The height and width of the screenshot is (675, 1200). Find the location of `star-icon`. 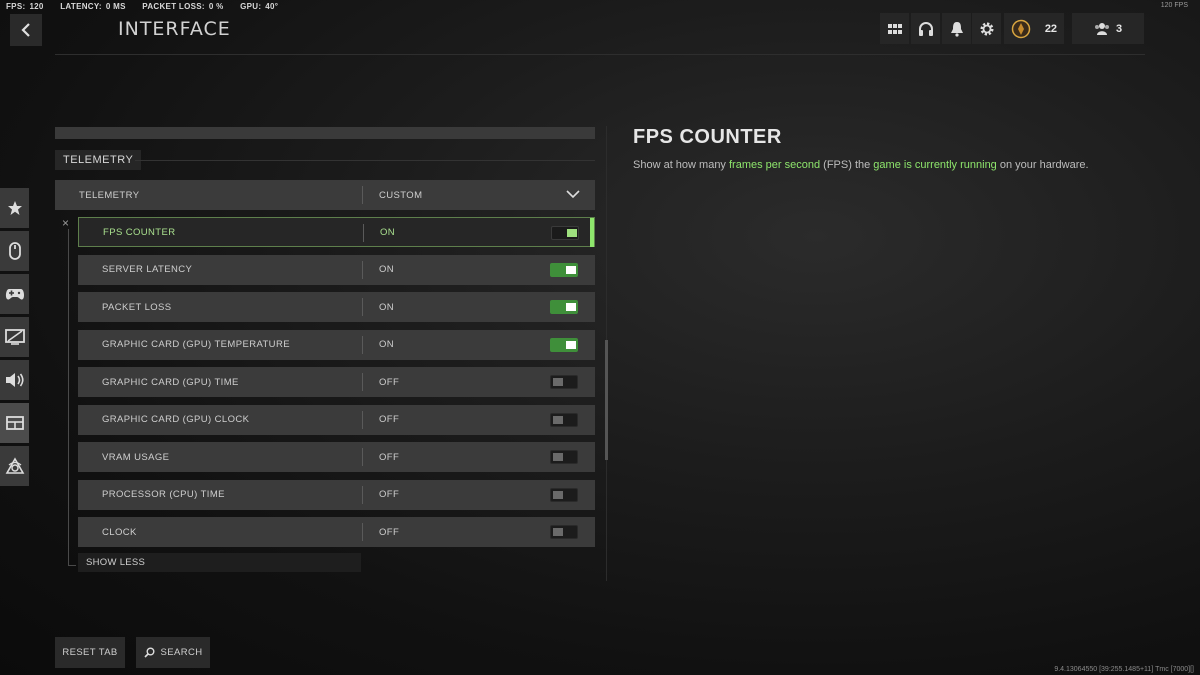

star-icon is located at coordinates (14, 208).